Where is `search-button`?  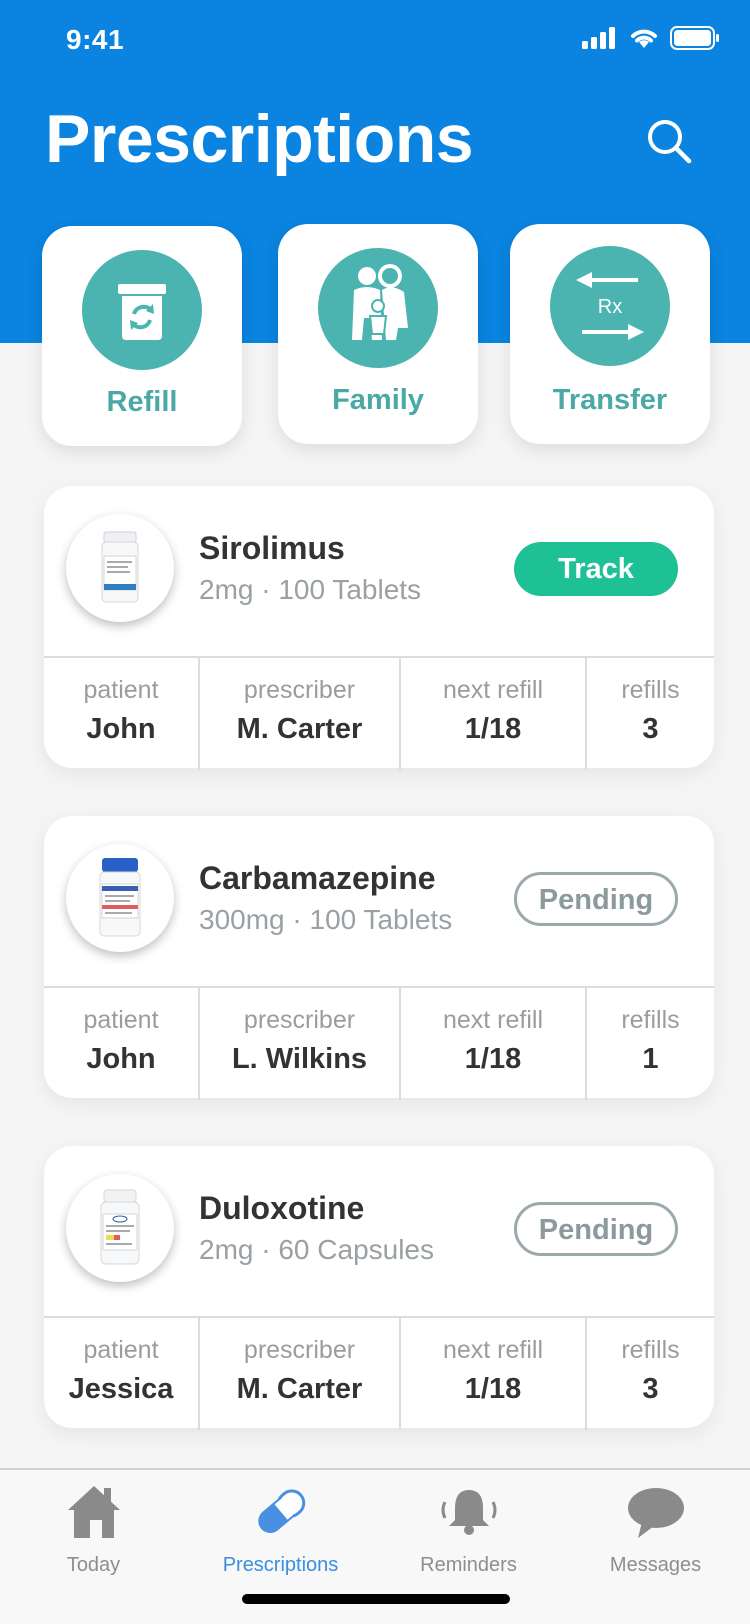
search-button is located at coordinates (670, 142).